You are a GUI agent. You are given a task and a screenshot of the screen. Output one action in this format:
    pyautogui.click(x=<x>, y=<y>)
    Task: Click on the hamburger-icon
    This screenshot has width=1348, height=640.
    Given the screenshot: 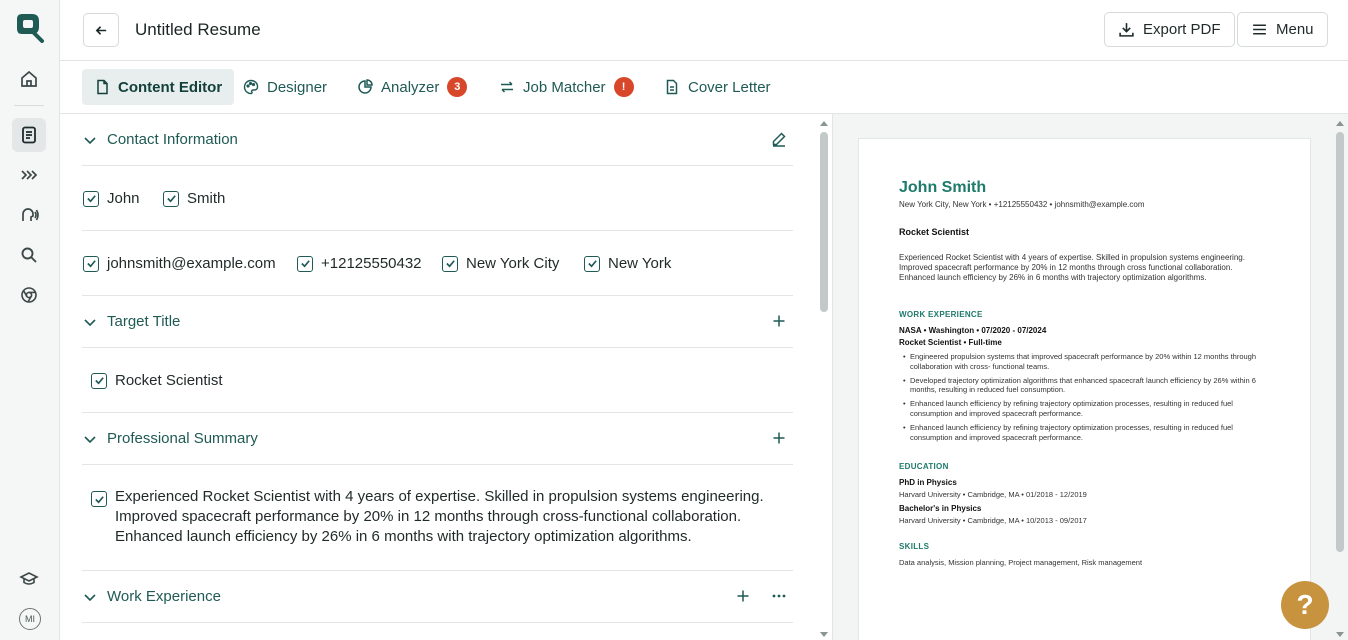 What is the action you would take?
    pyautogui.click(x=1259, y=29)
    